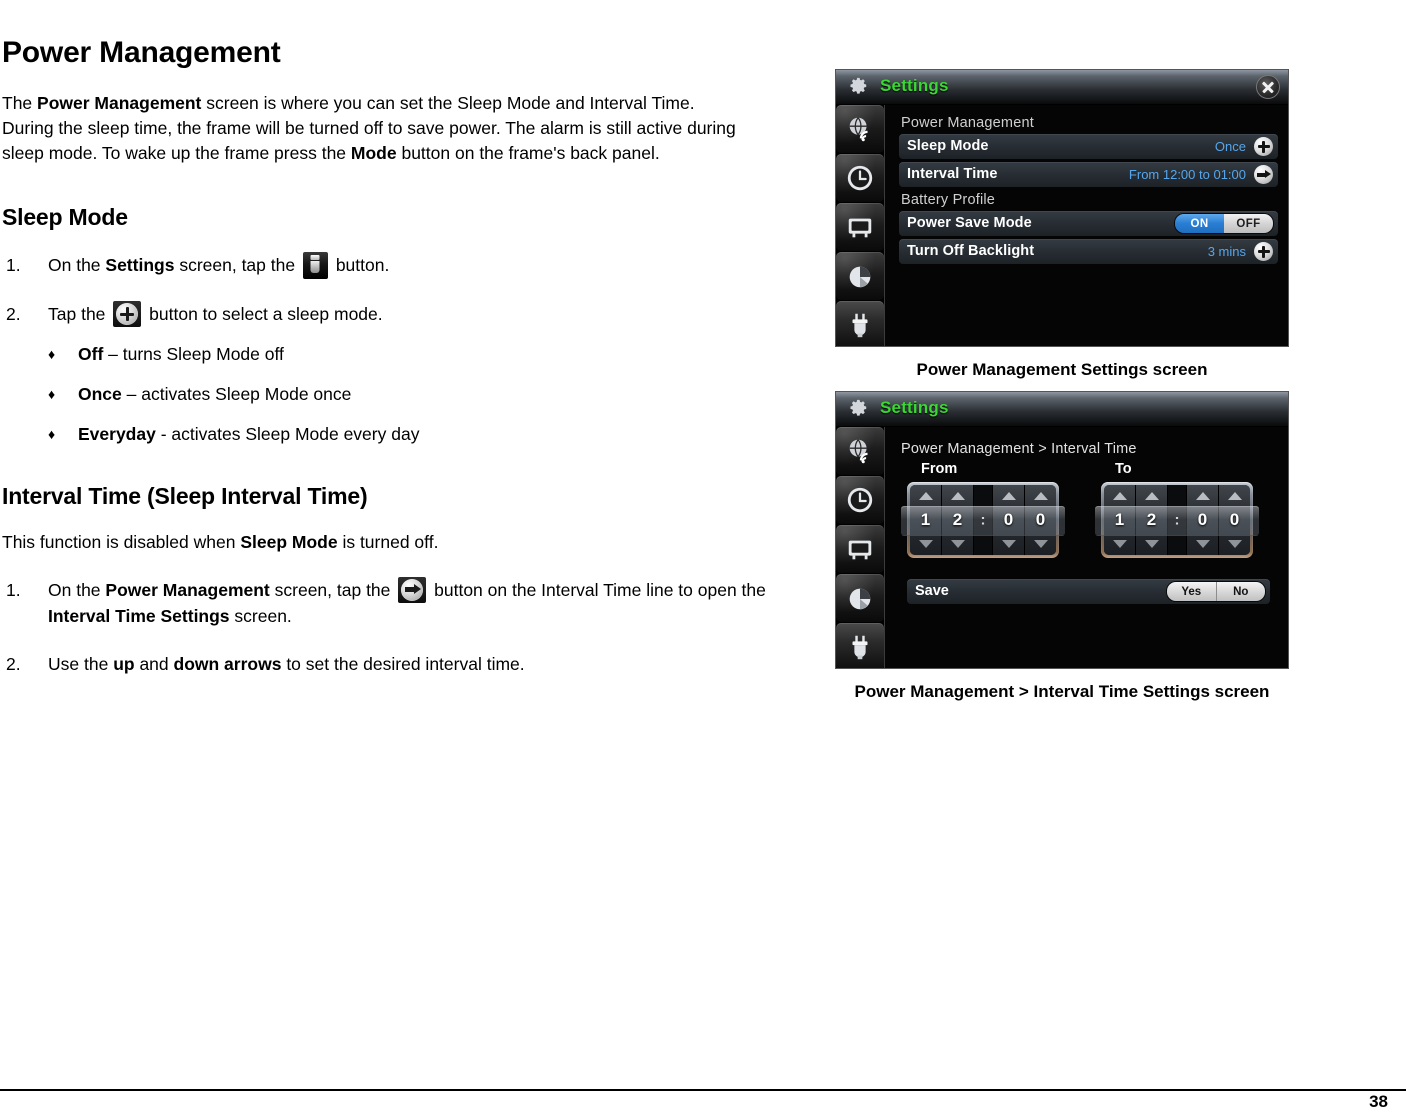  I want to click on network-globe-icon, so click(858, 129).